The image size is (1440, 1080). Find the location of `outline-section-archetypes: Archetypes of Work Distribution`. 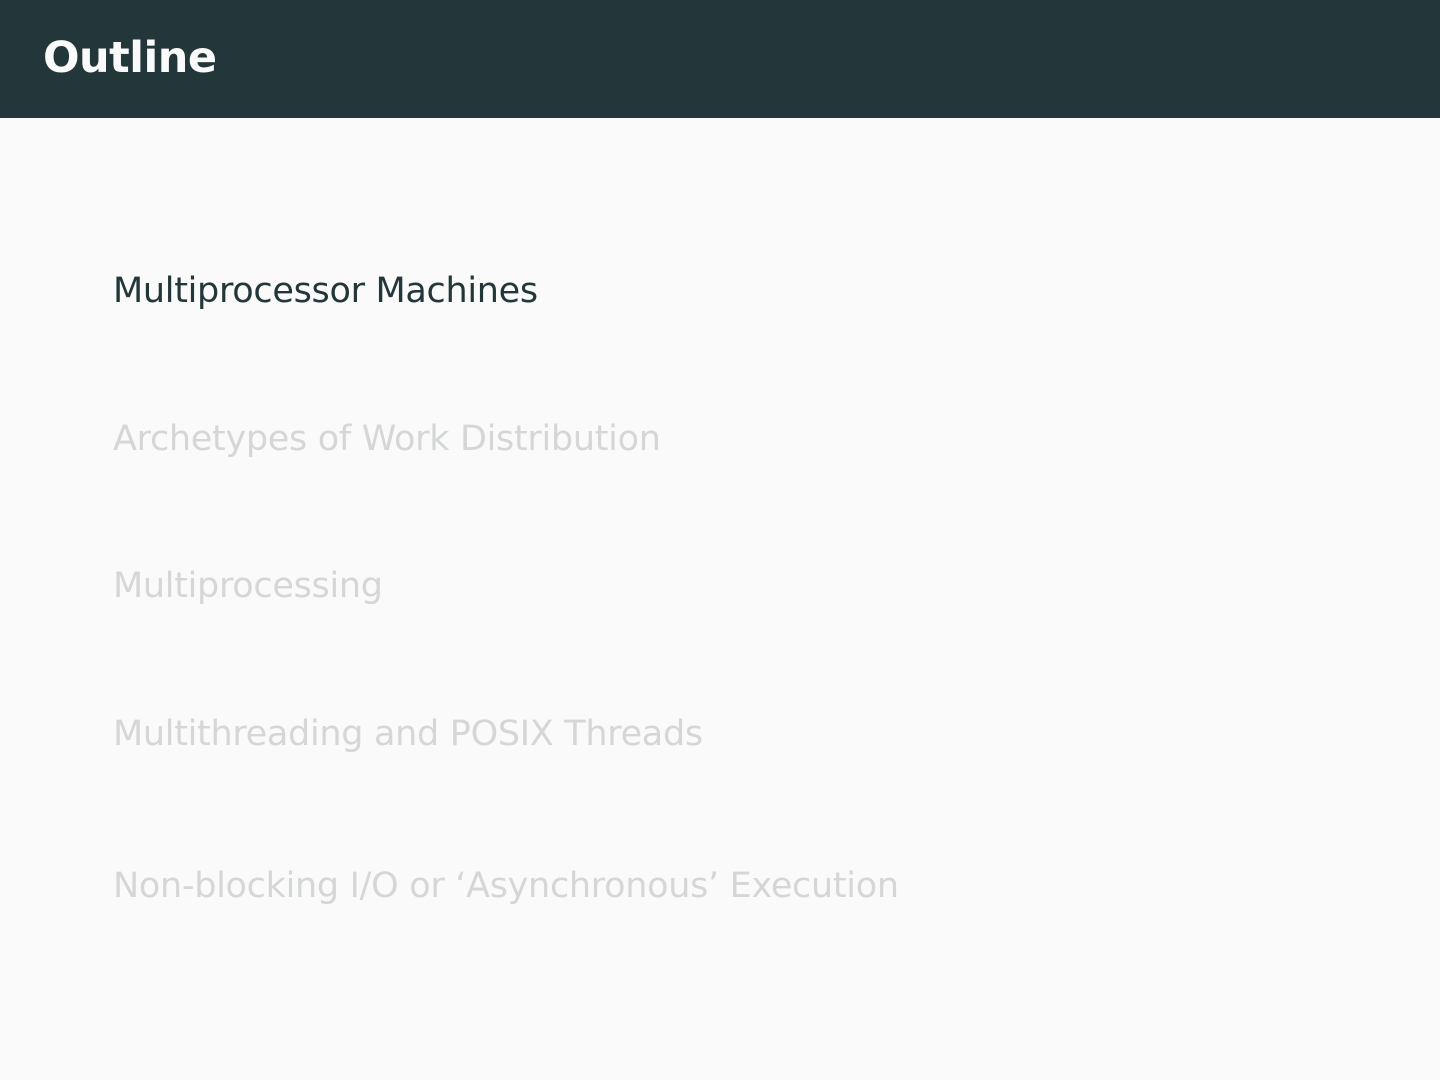

outline-section-archetypes: Archetypes of Work Distribution is located at coordinates (387, 439).